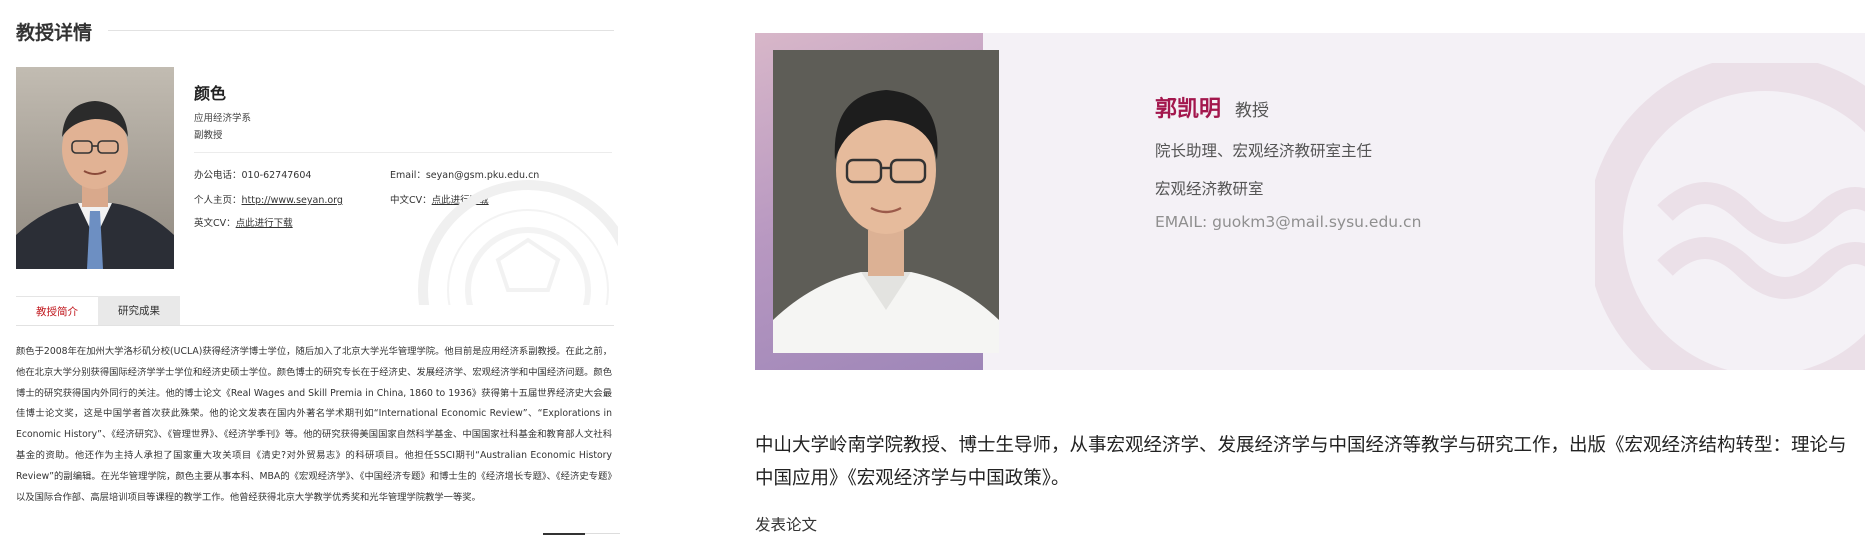 The height and width of the screenshot is (555, 1875). I want to click on homepage-link: http://www.seyan.org, so click(292, 200).